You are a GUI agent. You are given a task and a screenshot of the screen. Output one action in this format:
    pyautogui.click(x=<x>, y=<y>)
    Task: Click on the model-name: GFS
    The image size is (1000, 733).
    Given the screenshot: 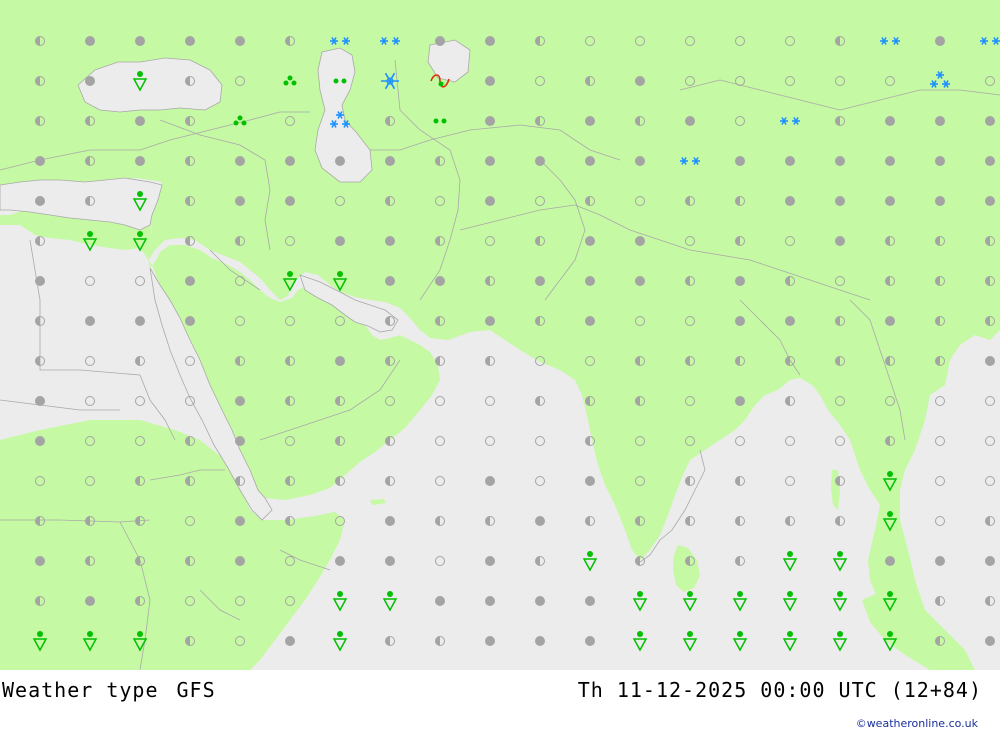 What is the action you would take?
    pyautogui.click(x=196, y=690)
    